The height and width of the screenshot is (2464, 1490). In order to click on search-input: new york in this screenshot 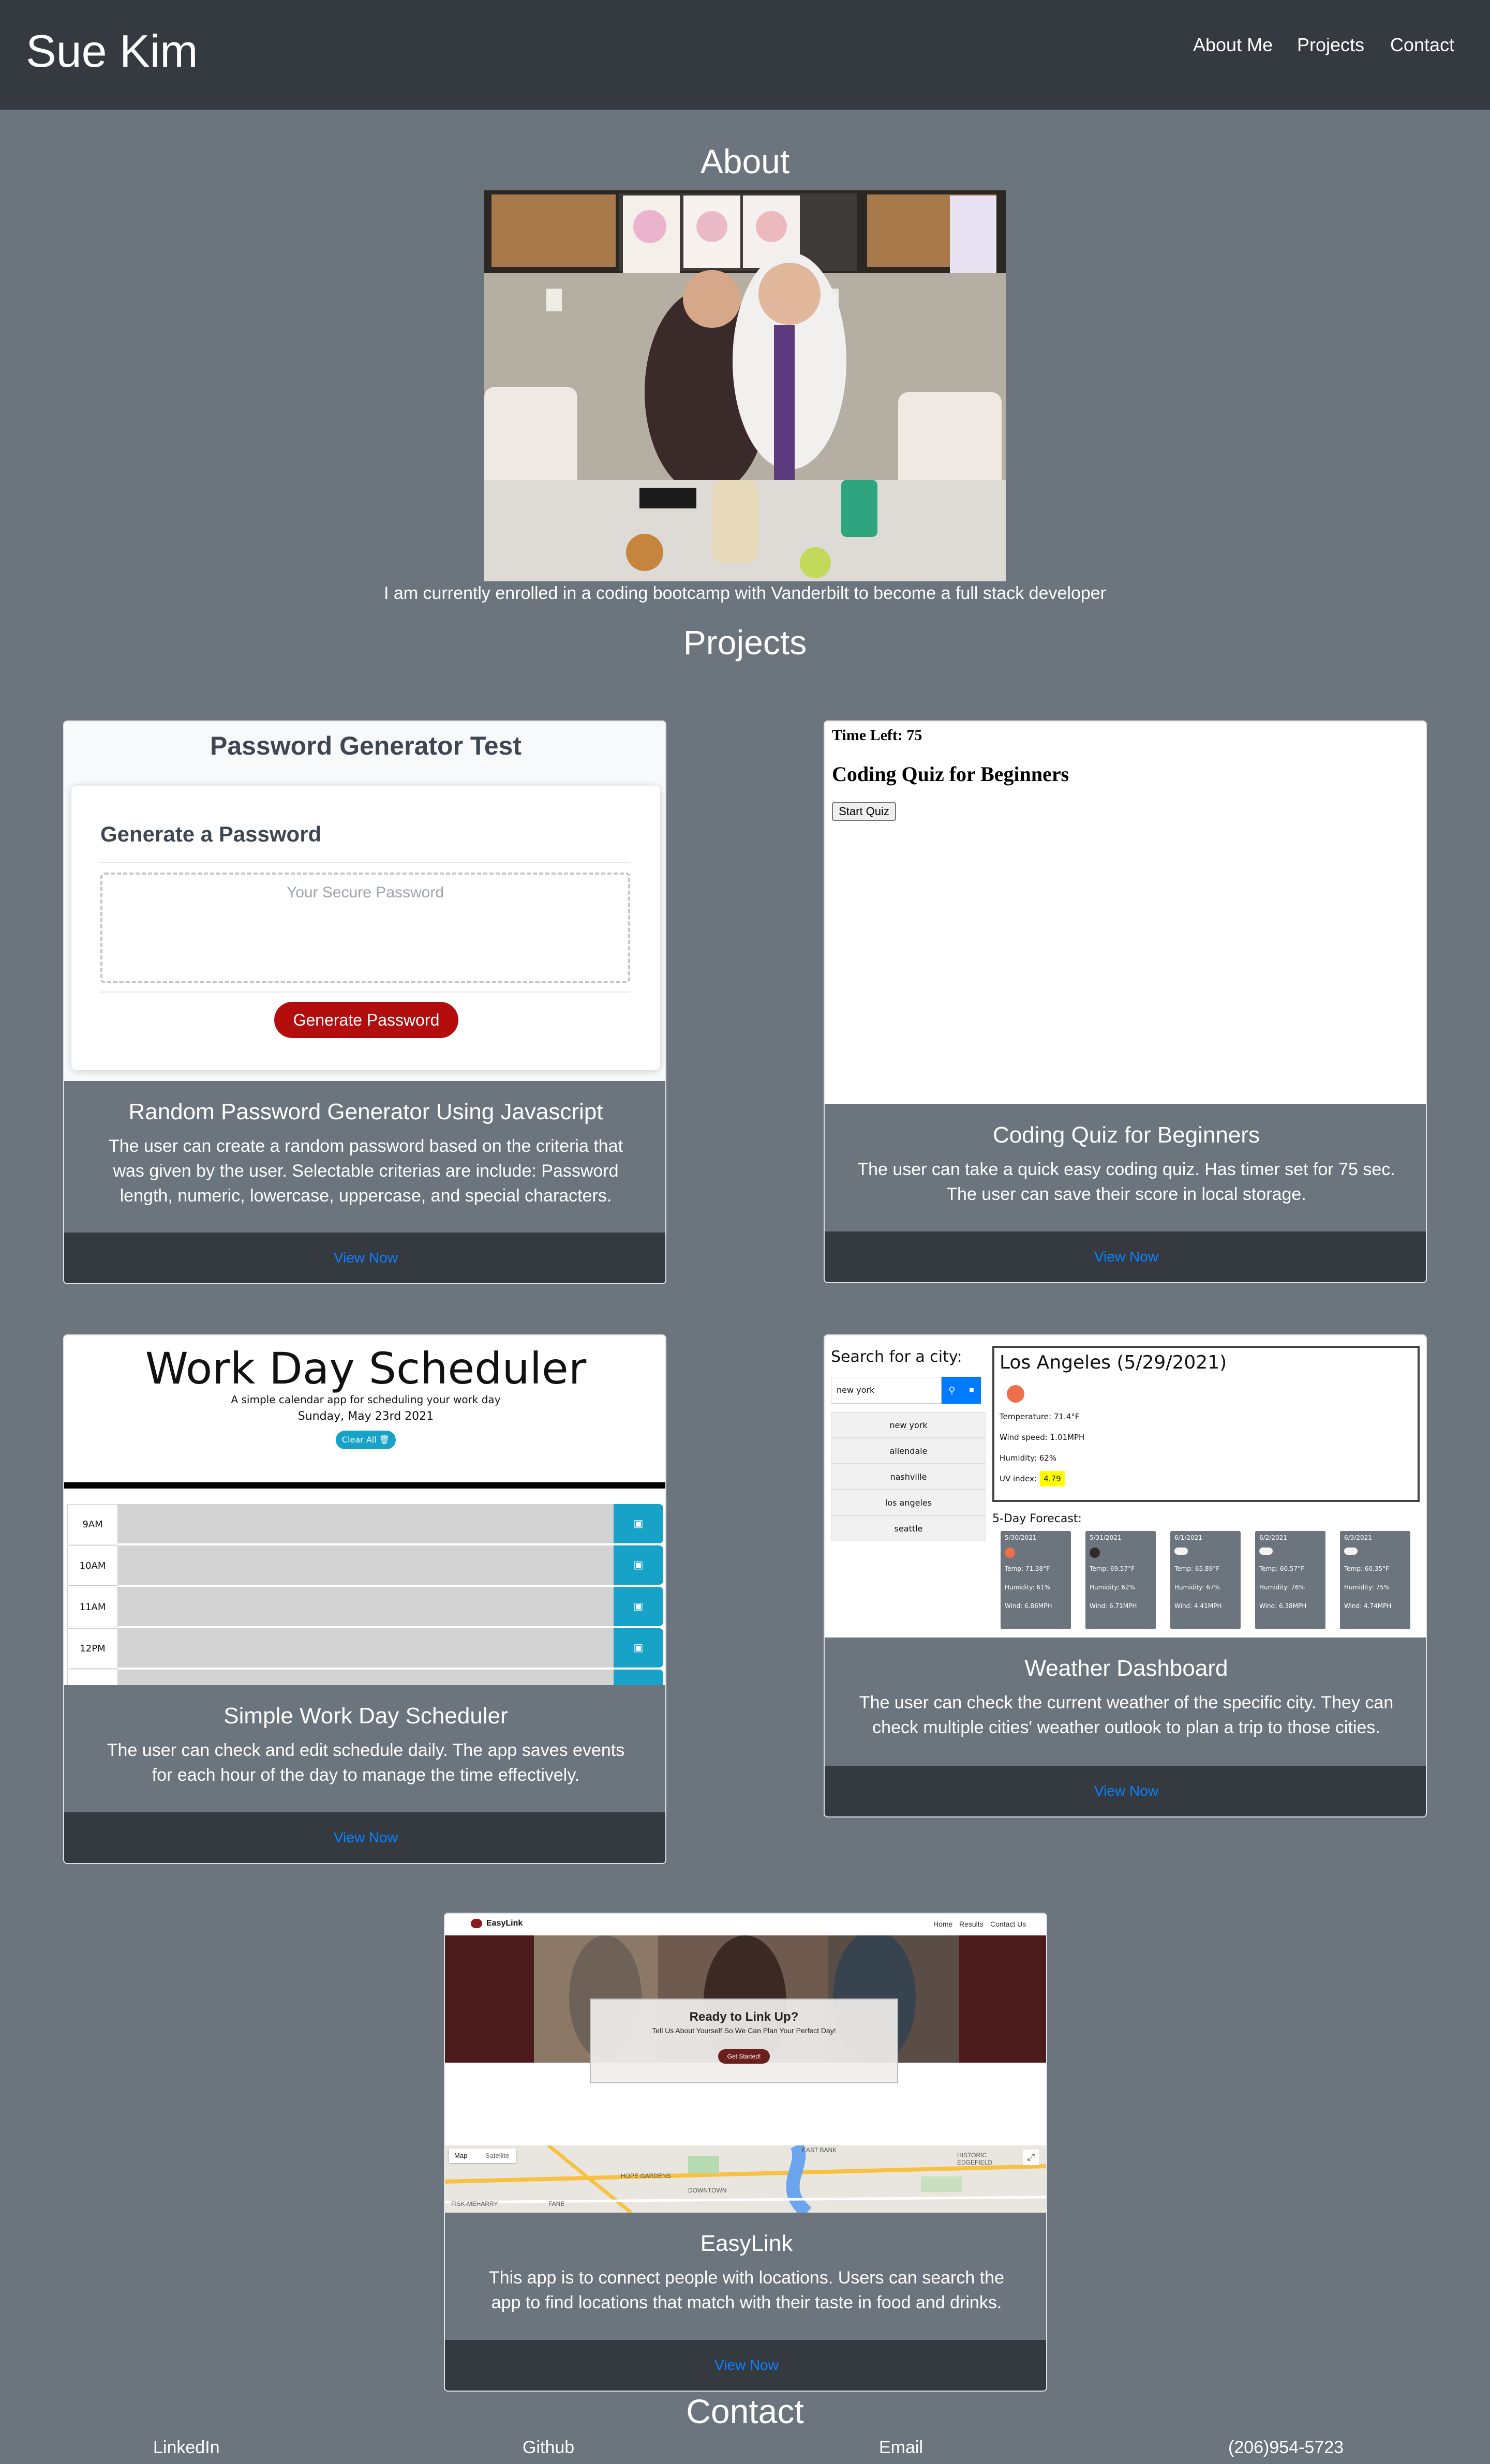, I will do `click(887, 1391)`.